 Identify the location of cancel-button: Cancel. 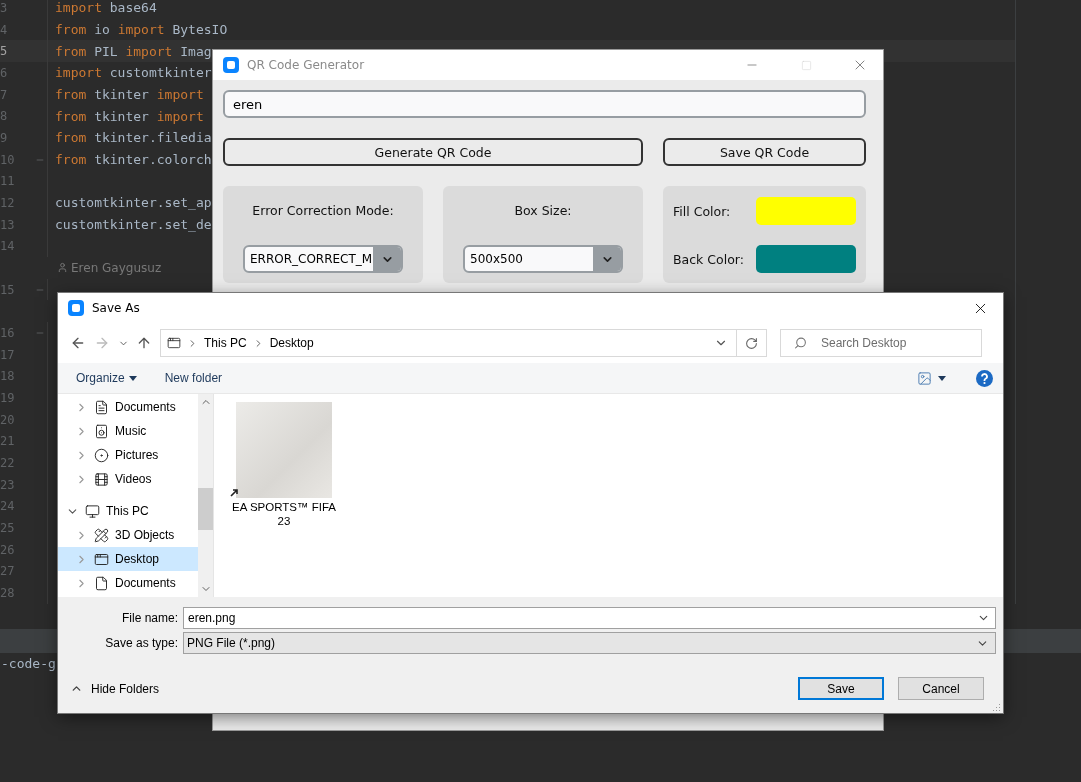
(941, 688).